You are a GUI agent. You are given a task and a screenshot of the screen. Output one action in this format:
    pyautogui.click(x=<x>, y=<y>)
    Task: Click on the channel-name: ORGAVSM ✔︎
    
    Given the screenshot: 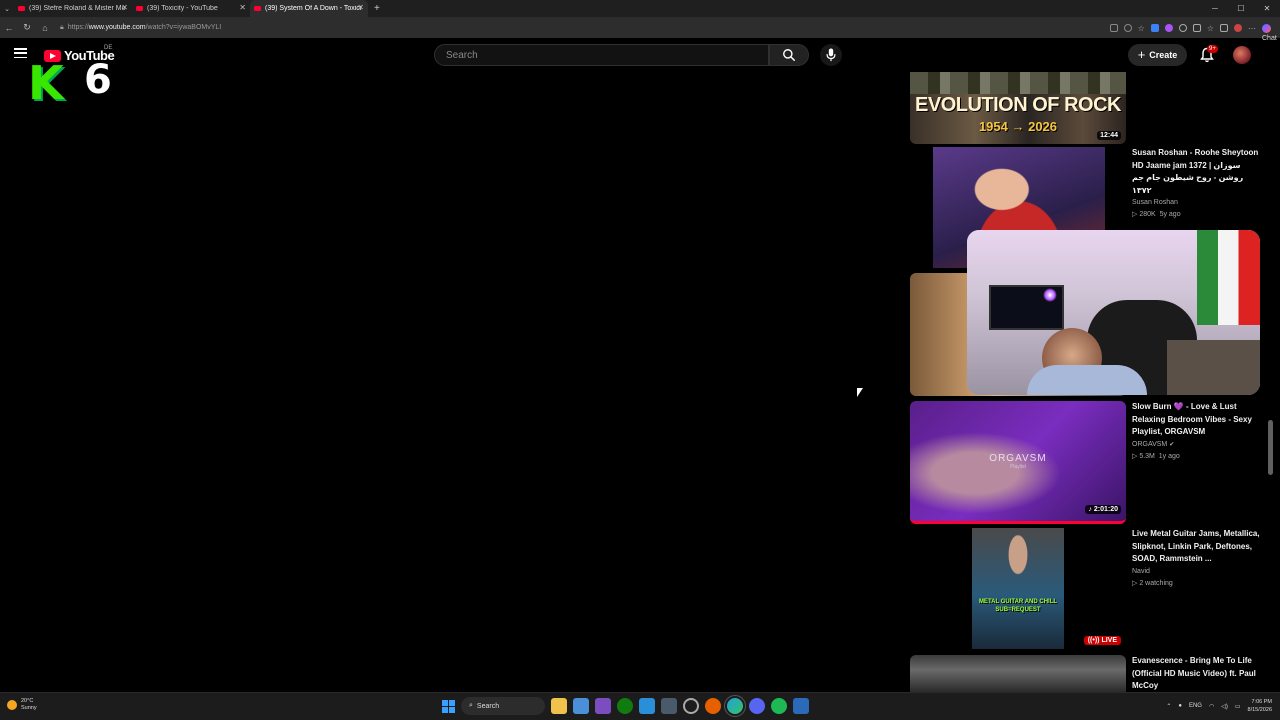 What is the action you would take?
    pyautogui.click(x=1196, y=444)
    